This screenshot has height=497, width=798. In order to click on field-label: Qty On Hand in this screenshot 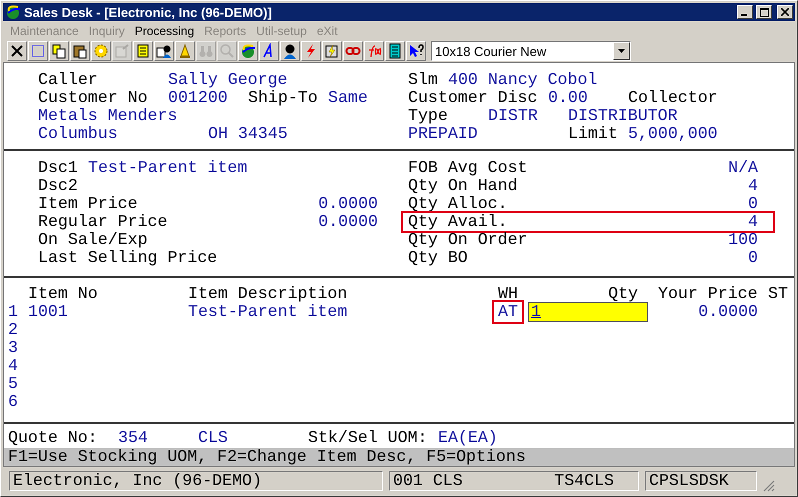, I will do `click(463, 186)`.